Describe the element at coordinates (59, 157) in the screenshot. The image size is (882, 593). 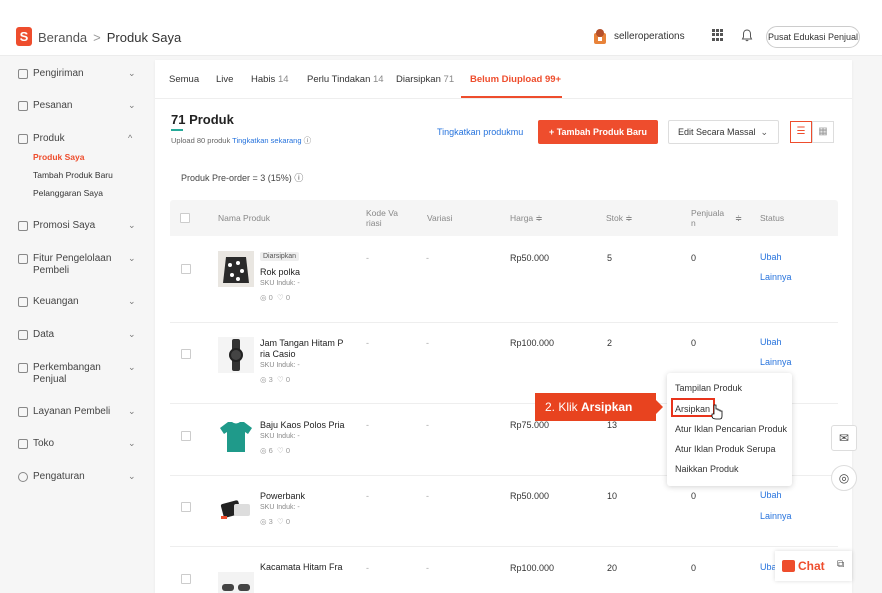
I see `sidebar-sub-produk-saya: Produk Saya` at that location.